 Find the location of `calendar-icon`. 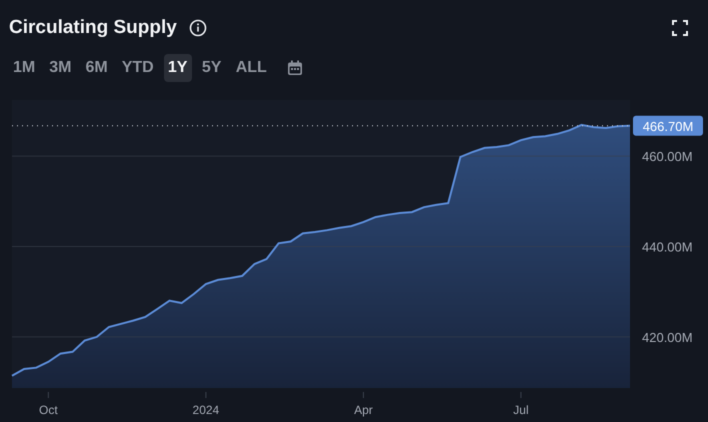

calendar-icon is located at coordinates (294, 68).